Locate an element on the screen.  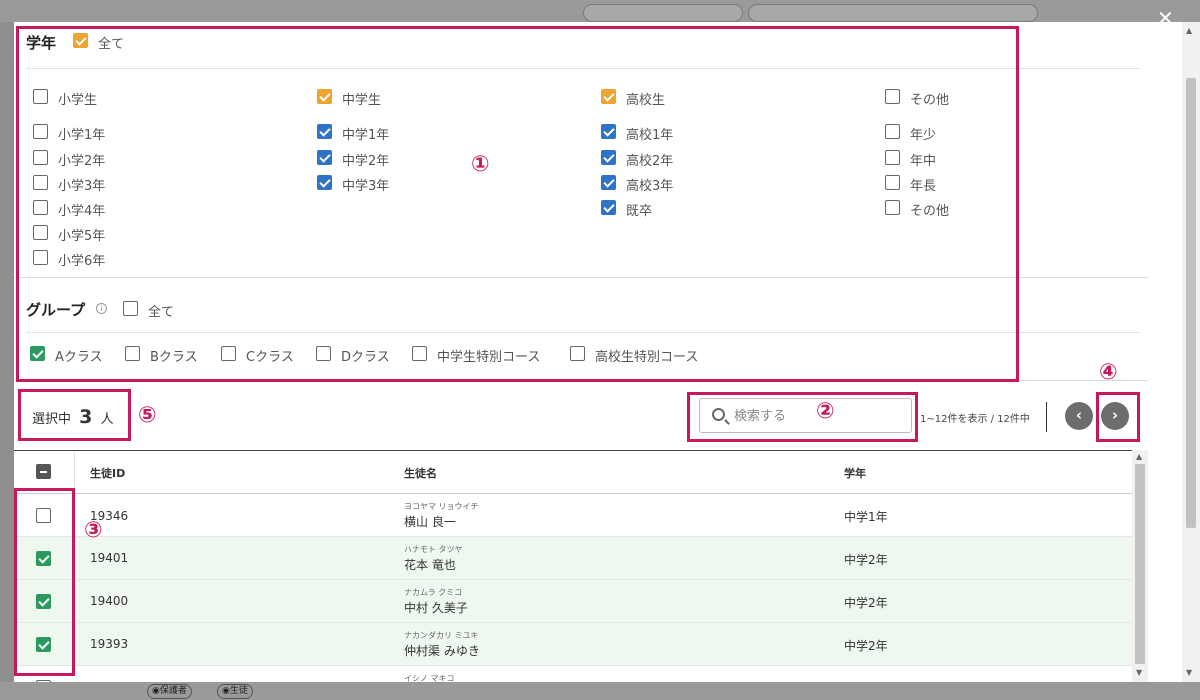
annotation-box-search is located at coordinates (802, 417).